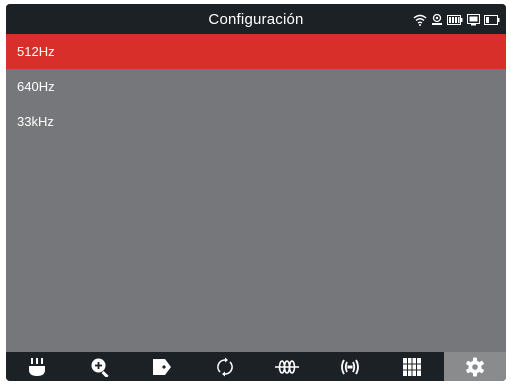 This screenshot has height=385, width=511. What do you see at coordinates (35, 121) in the screenshot?
I see `list-item-label: 33kHz` at bounding box center [35, 121].